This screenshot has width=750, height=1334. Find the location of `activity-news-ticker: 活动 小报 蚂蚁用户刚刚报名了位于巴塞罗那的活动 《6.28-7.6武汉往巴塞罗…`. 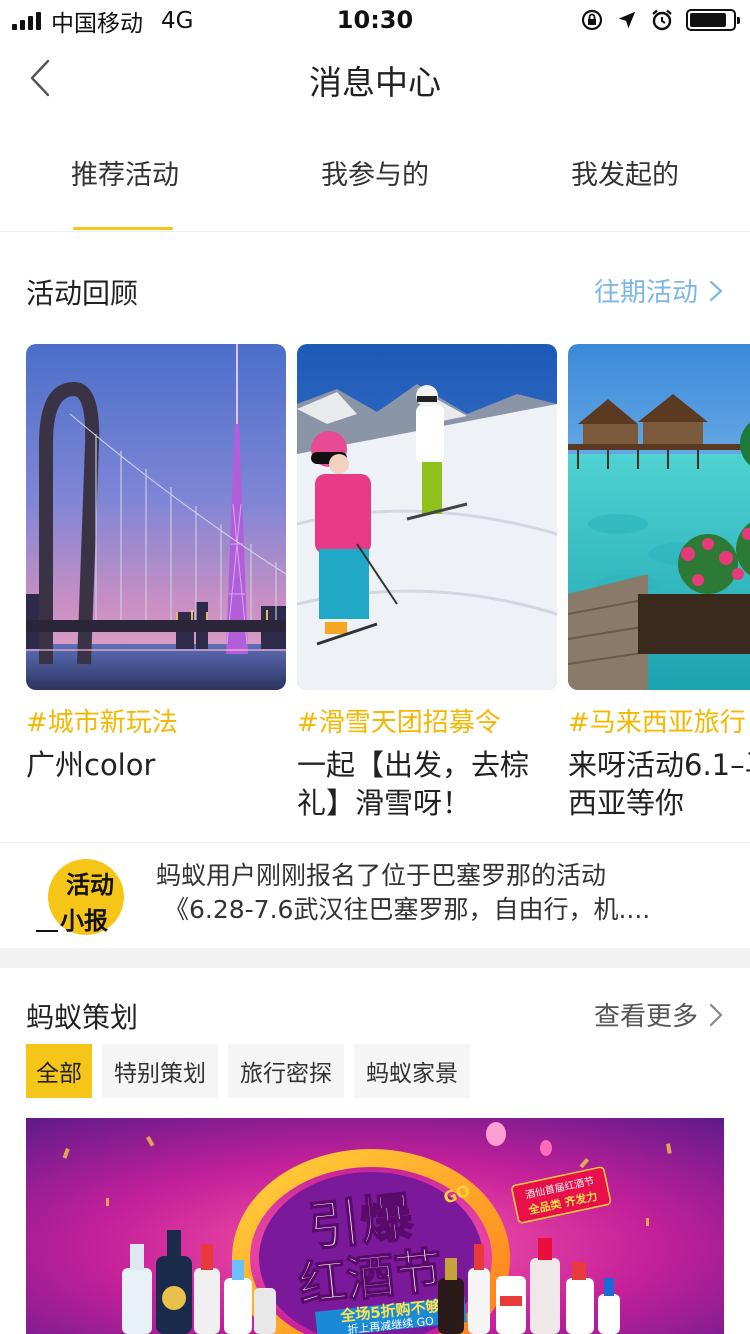

activity-news-ticker: 活动 小报 蚂蚁用户刚刚报名了位于巴塞罗那的活动 《6.28-7.6武汉往巴塞罗… is located at coordinates (375, 895).